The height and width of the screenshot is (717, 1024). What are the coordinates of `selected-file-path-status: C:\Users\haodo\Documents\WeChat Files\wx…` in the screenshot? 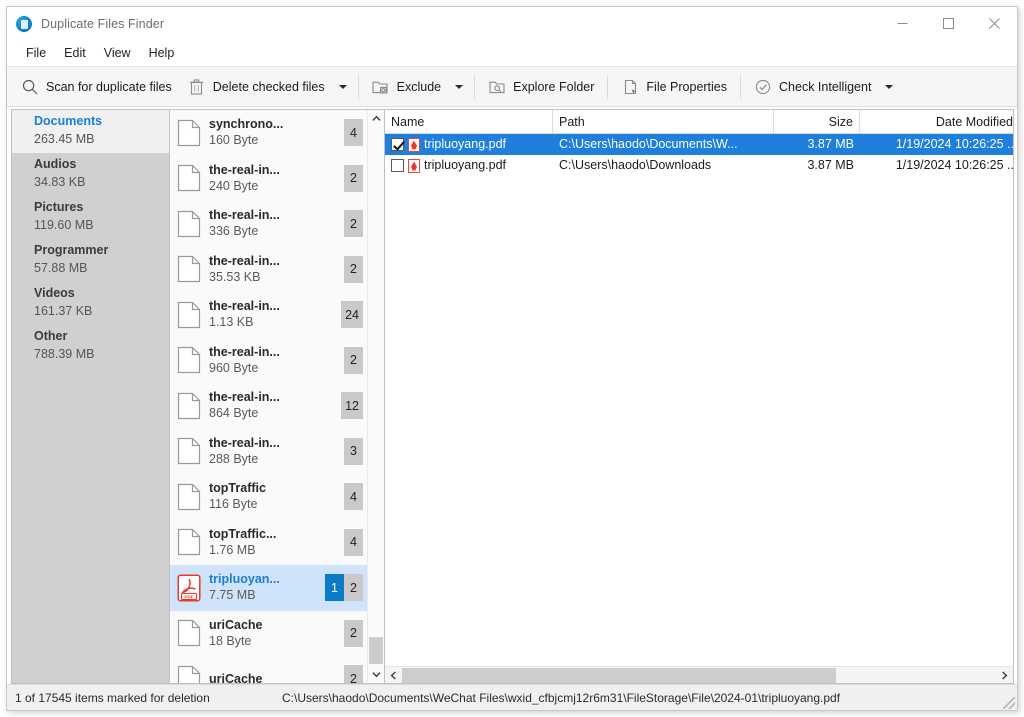 It's located at (561, 697).